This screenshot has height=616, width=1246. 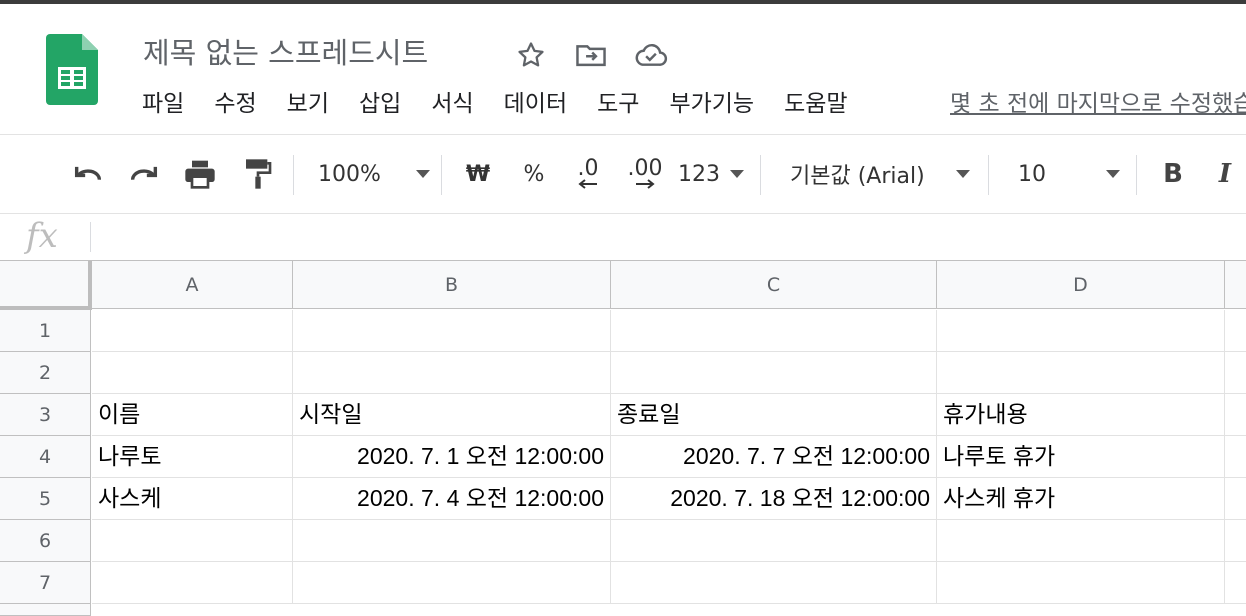 I want to click on column-header-a: A, so click(x=192, y=285).